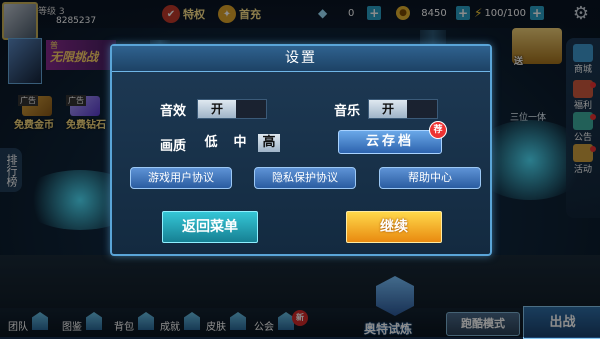 The width and height of the screenshot is (600, 339). What do you see at coordinates (430, 178) in the screenshot?
I see `help-center-button: 帮助中心` at bounding box center [430, 178].